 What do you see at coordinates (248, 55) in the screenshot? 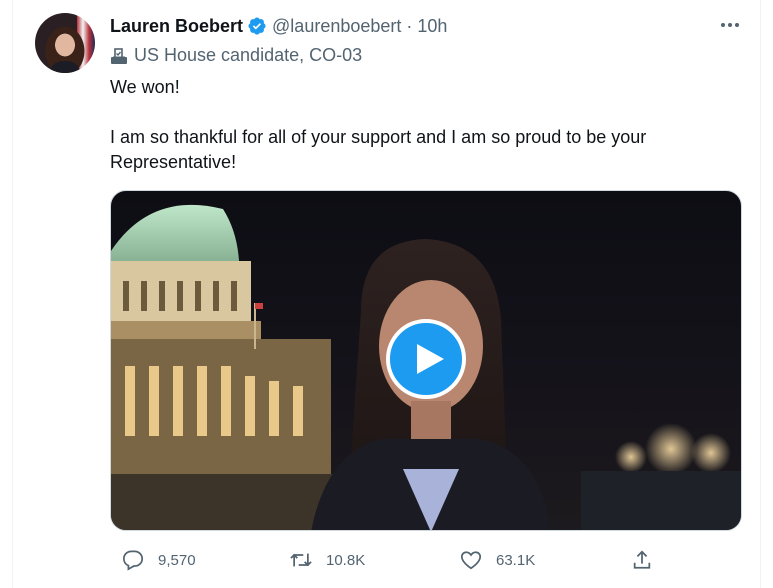
I see `account-label-text: US House candidate, CO-03` at bounding box center [248, 55].